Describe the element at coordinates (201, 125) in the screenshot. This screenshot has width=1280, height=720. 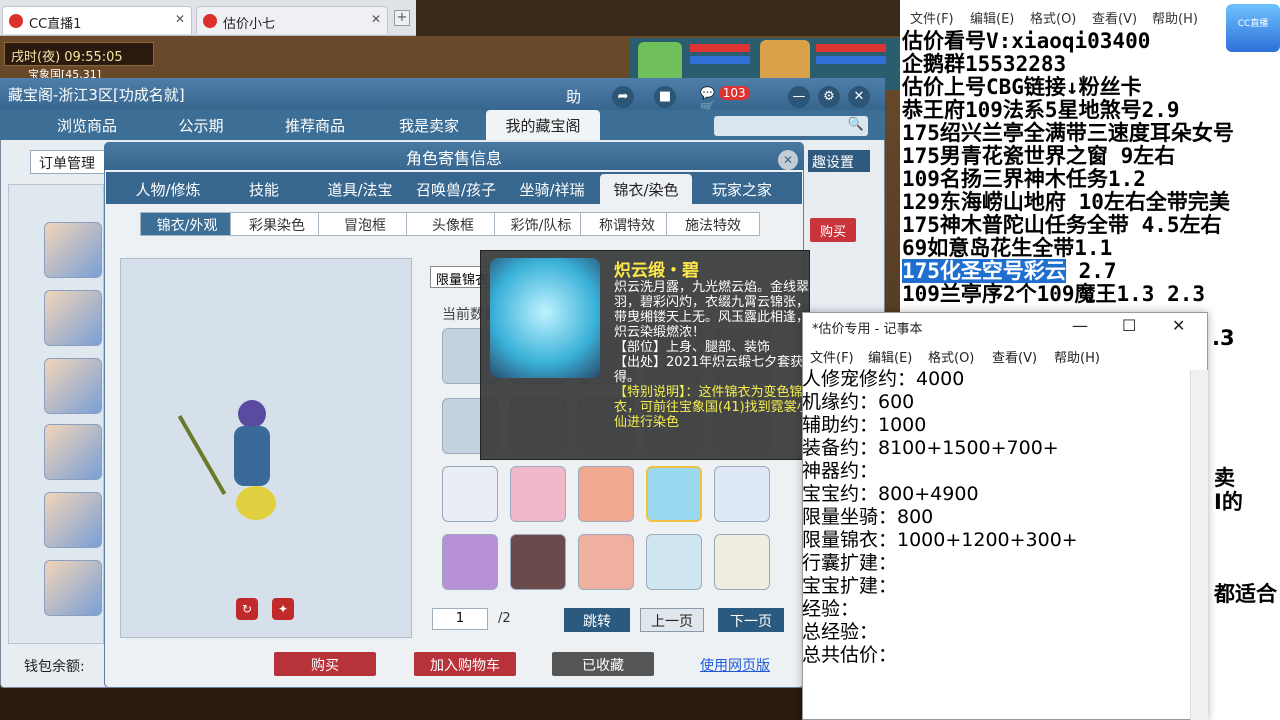
I see `tab-public: 公示期` at that location.